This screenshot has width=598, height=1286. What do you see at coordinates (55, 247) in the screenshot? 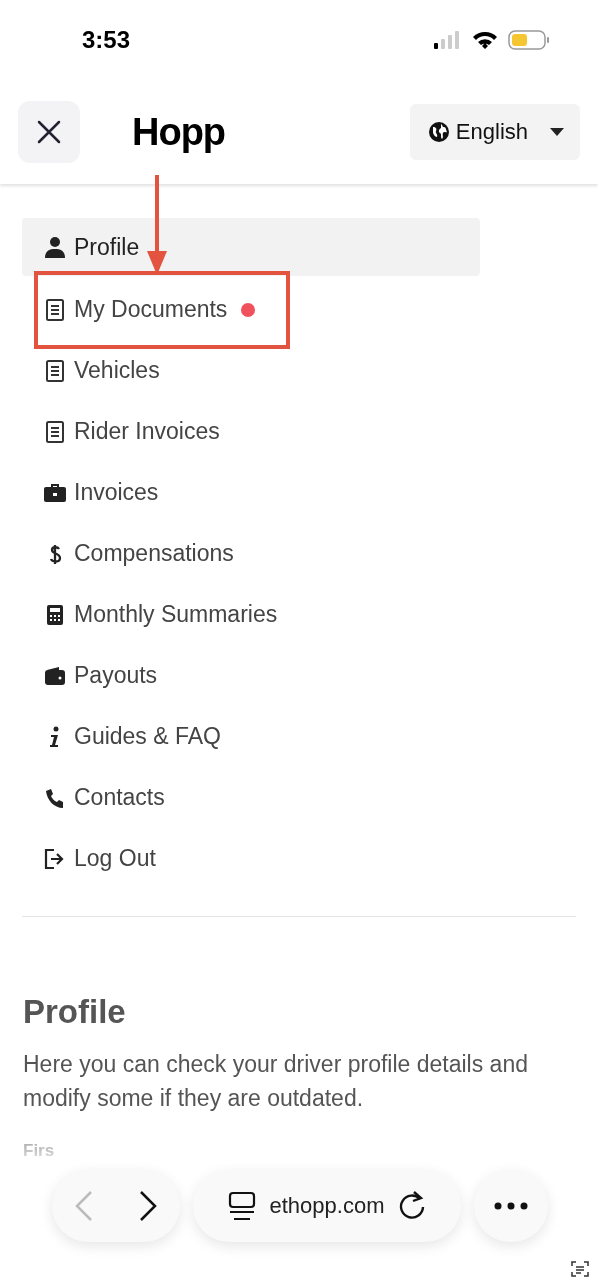
I see `person-icon` at bounding box center [55, 247].